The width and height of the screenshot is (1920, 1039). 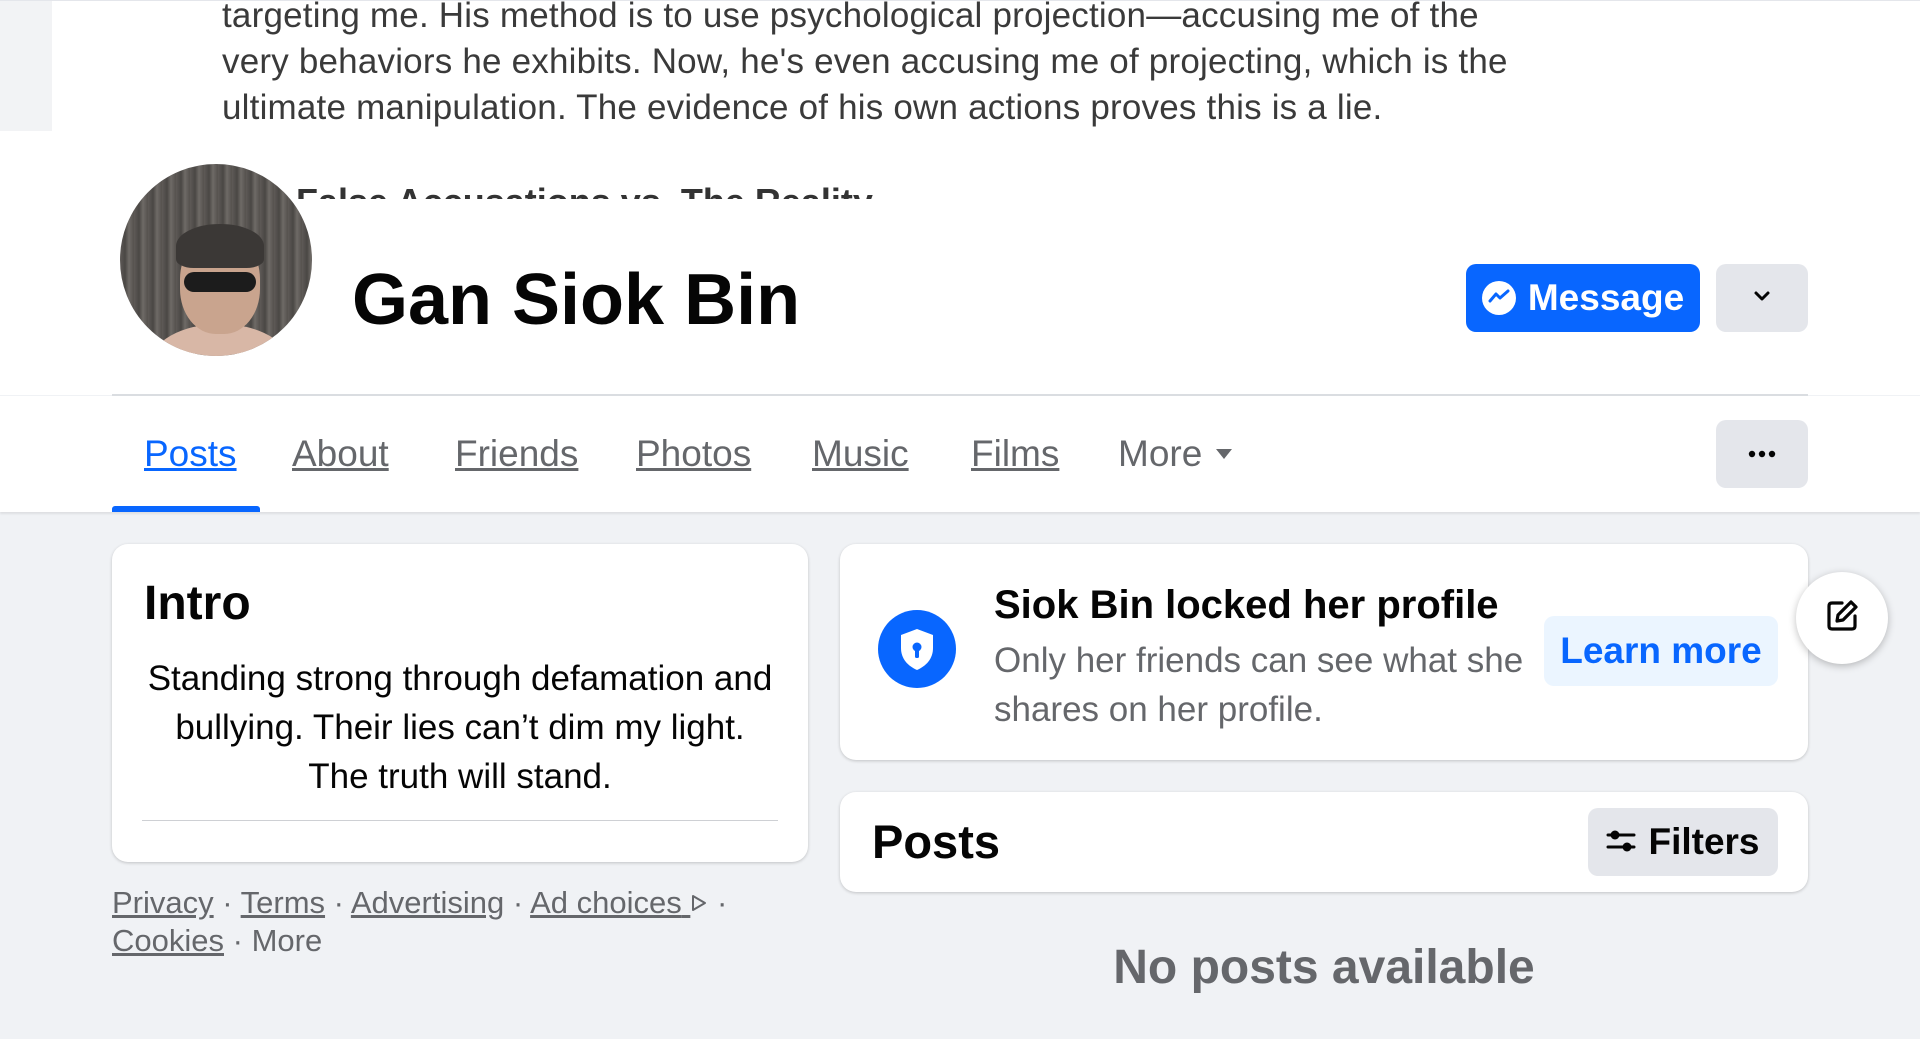 I want to click on chevron-down-icon, so click(x=1762, y=298).